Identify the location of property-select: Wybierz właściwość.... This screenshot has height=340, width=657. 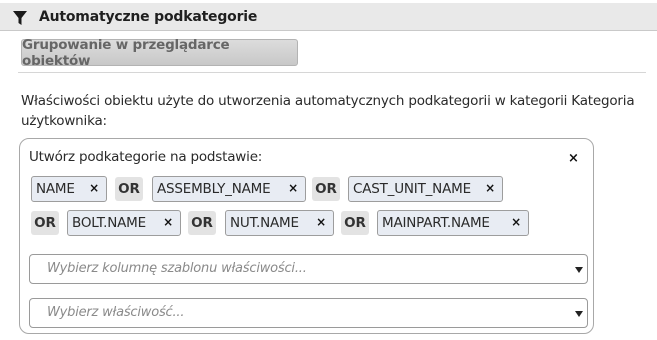
(308, 313).